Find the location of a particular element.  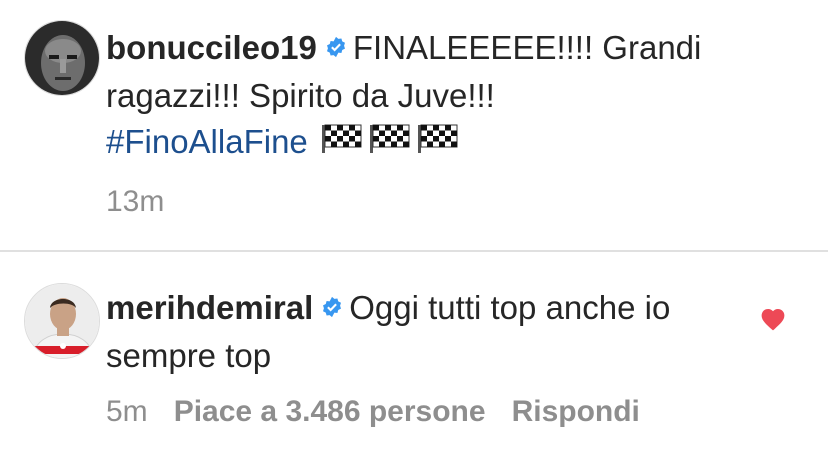

comment-meta: 5m Piace a 3.486 persone Rispondi is located at coordinates (373, 412).